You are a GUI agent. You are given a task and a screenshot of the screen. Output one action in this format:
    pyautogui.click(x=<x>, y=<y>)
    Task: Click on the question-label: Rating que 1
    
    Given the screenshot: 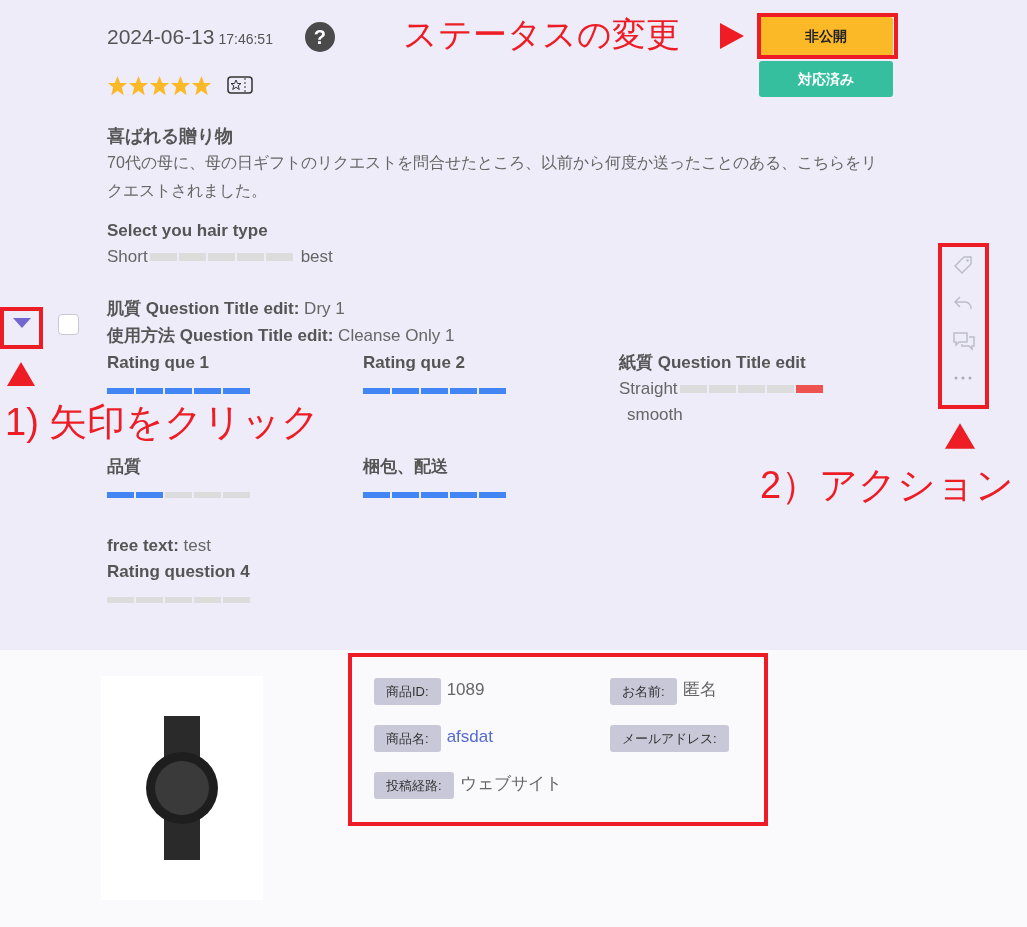 What is the action you would take?
    pyautogui.click(x=158, y=363)
    